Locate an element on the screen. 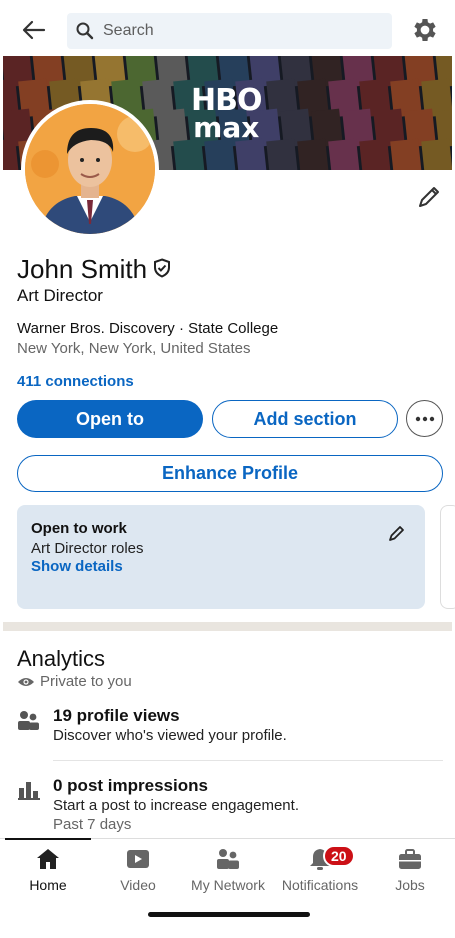 The height and width of the screenshot is (938, 455). briefcase-icon is located at coordinates (410, 859).